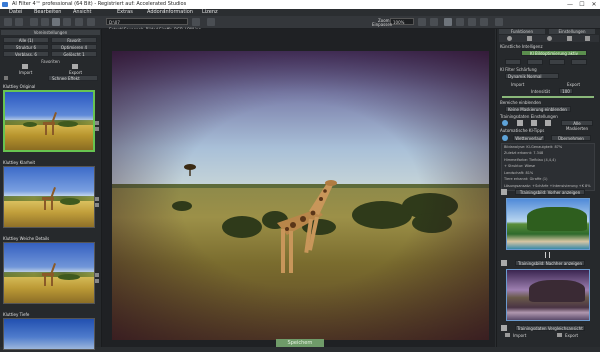 Image resolution: width=600 pixels, height=352 pixels. What do you see at coordinates (156, 12) in the screenshot?
I see `menu-addons: Addons` at bounding box center [156, 12].